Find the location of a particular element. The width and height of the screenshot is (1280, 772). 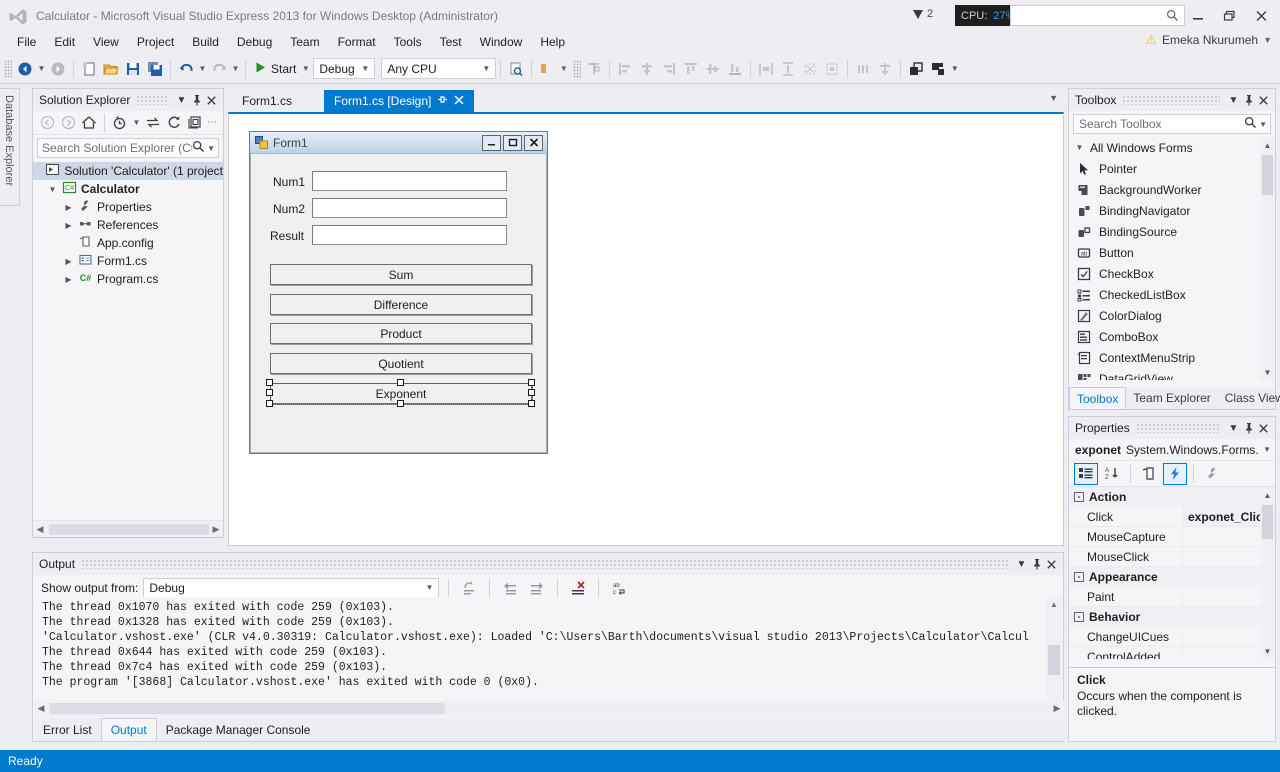

tab-overflow-chevron-down-icon: ▼ is located at coordinates (1053, 98).